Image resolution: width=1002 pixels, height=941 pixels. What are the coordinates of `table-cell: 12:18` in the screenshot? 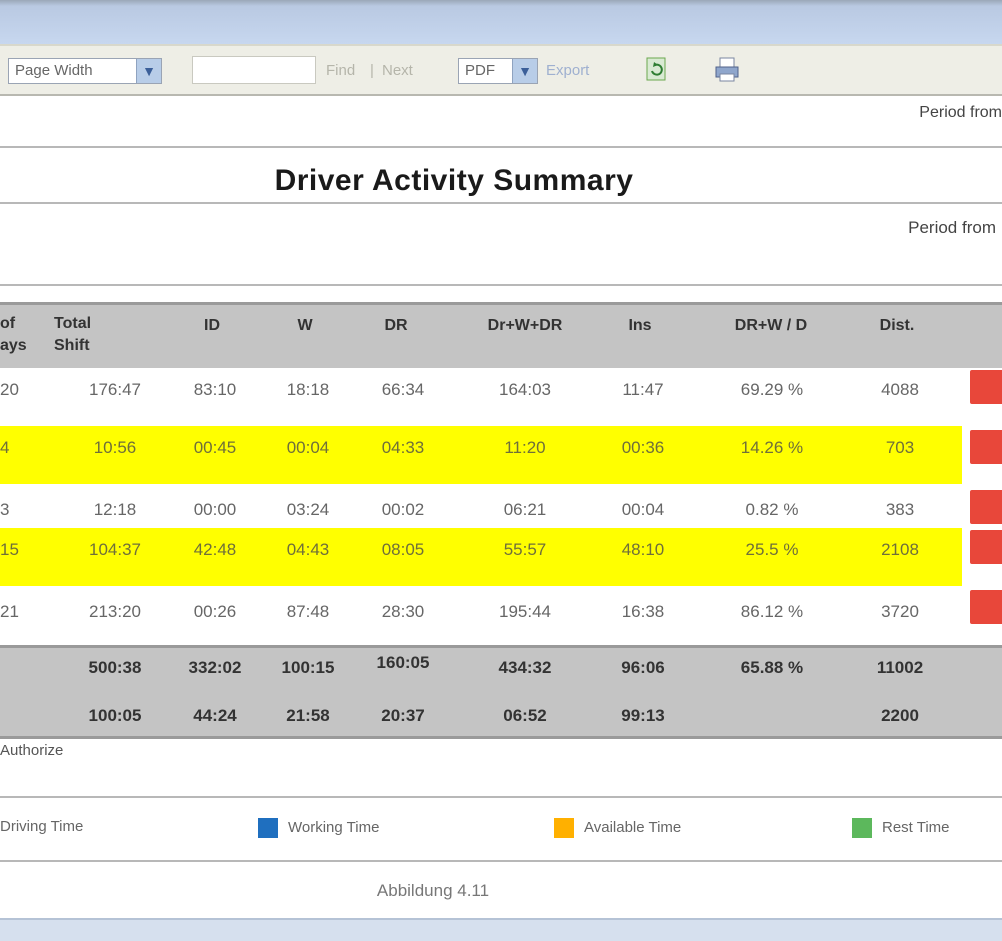 It's located at (115, 509).